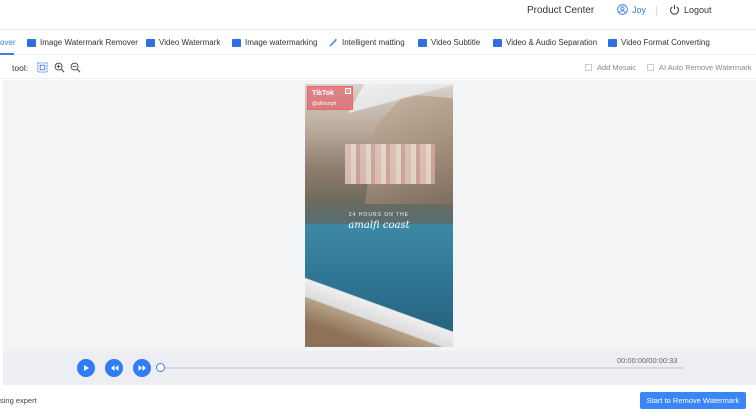  What do you see at coordinates (324, 104) in the screenshot?
I see `watermark-handle: @allmorph` at bounding box center [324, 104].